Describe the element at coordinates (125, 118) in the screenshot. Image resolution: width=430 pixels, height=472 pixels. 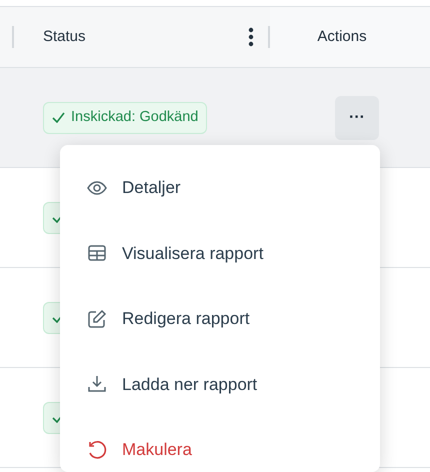
I see `status-badge: Inskickad: Godkänd` at that location.